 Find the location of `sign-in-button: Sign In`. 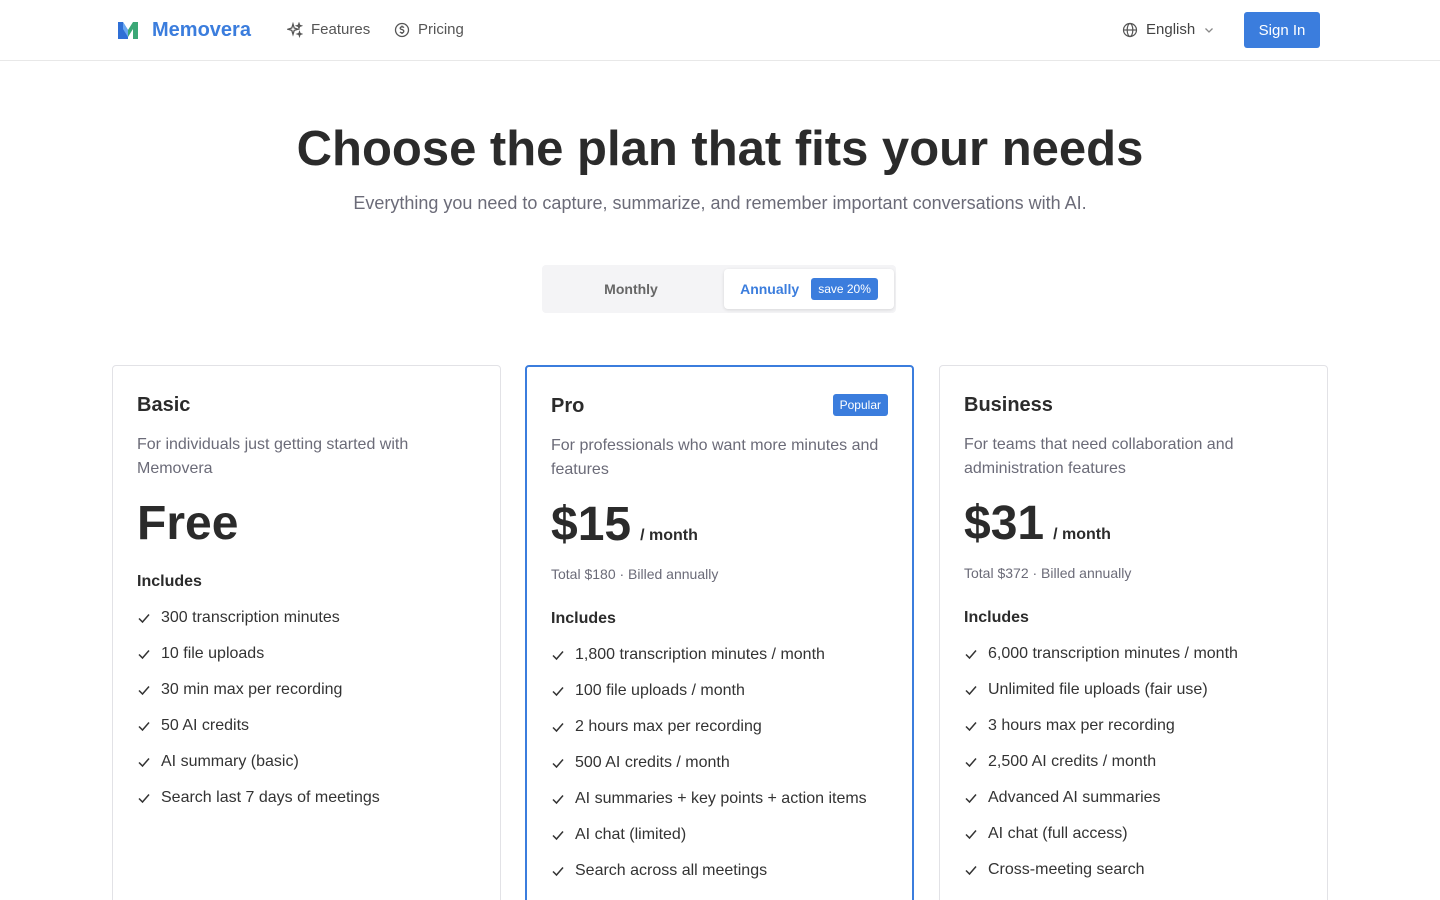

sign-in-button: Sign In is located at coordinates (1282, 30).